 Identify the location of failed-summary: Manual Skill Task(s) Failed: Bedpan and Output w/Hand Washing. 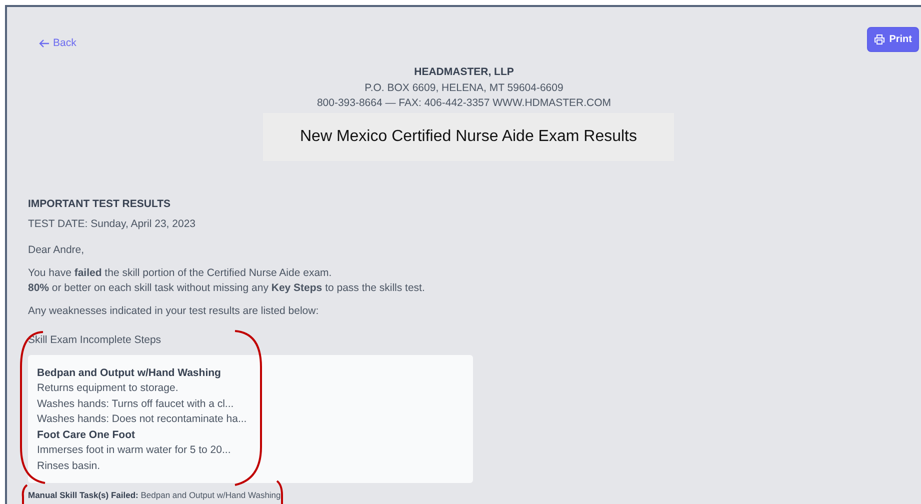
(154, 495).